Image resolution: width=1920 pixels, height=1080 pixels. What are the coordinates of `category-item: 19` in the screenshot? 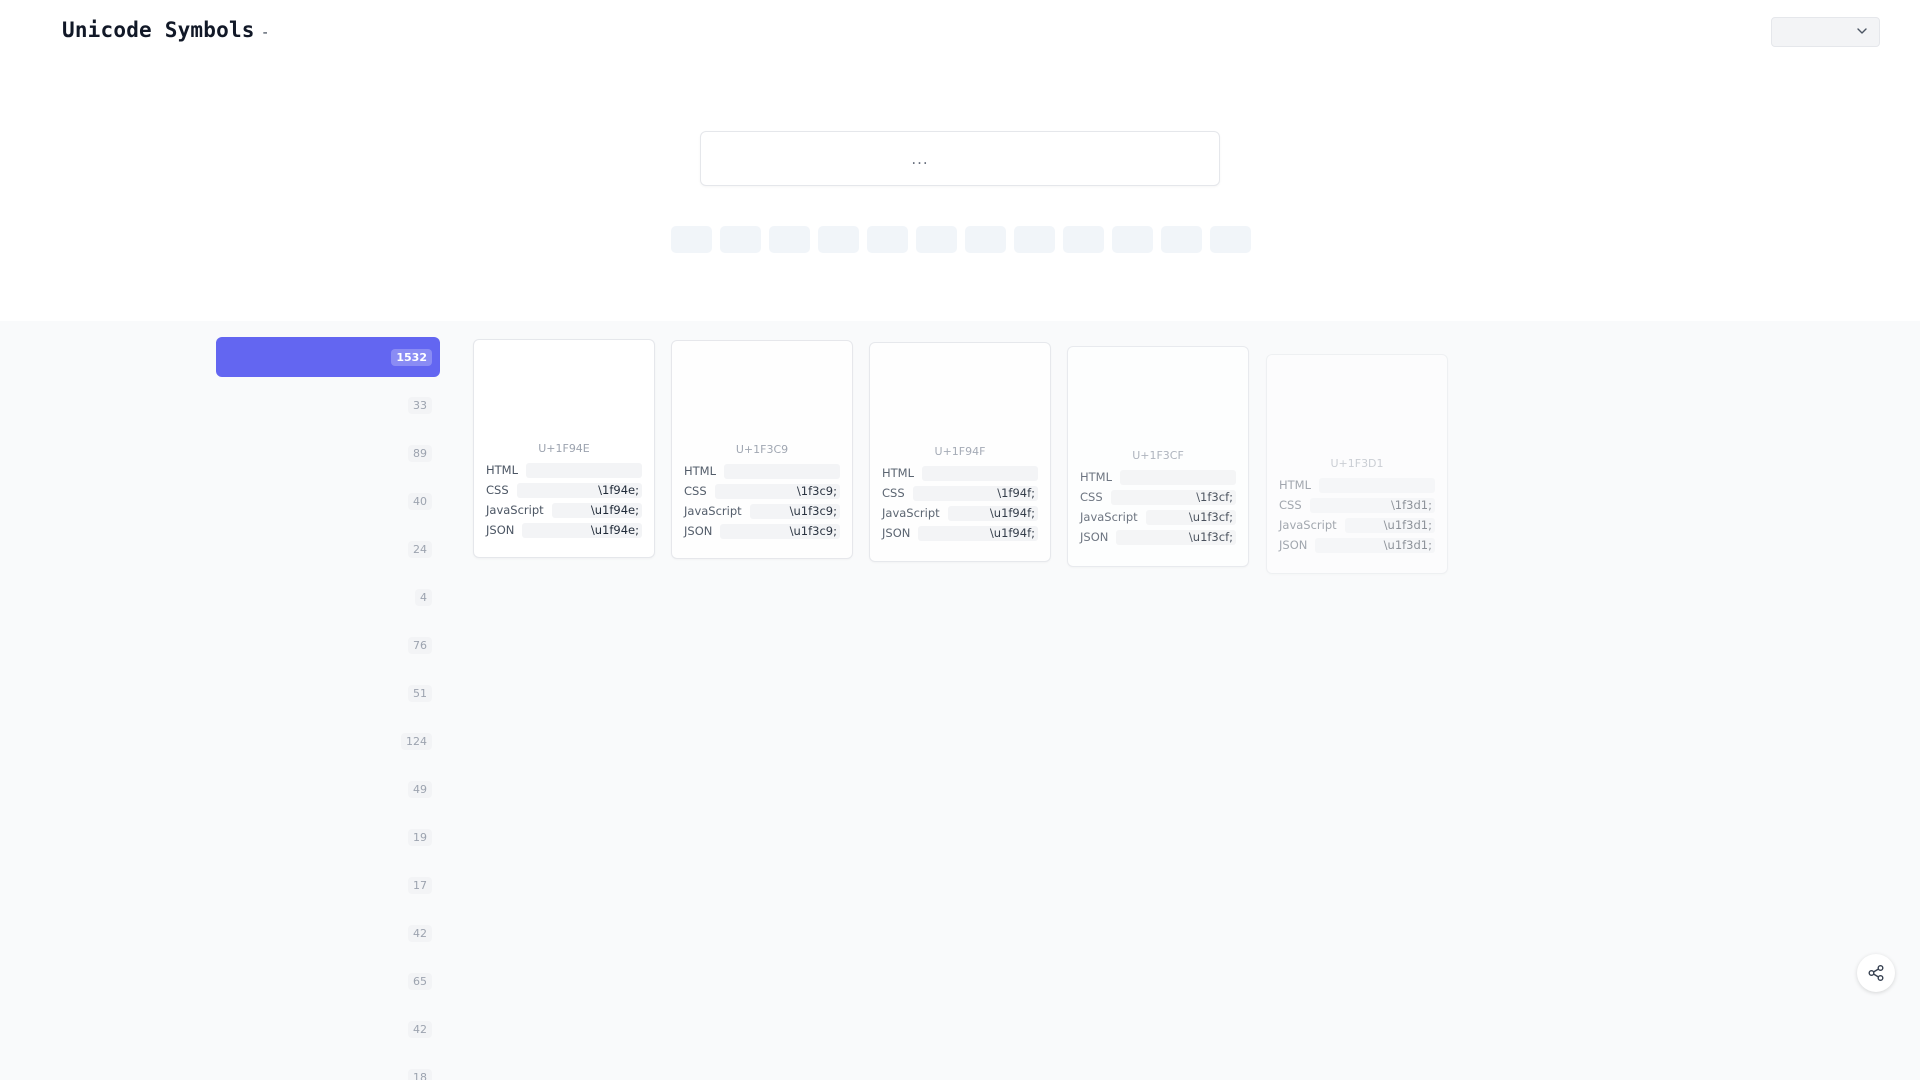 It's located at (328, 837).